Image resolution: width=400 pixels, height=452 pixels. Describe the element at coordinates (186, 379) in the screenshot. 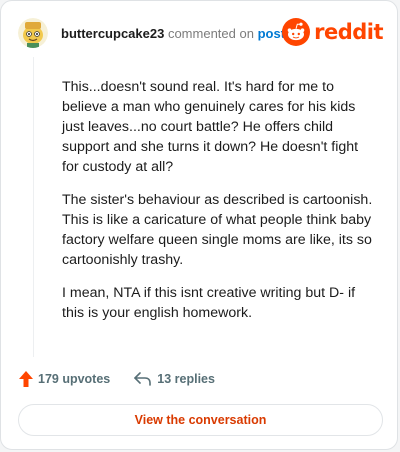

I see `replies-count: 13 replies` at that location.